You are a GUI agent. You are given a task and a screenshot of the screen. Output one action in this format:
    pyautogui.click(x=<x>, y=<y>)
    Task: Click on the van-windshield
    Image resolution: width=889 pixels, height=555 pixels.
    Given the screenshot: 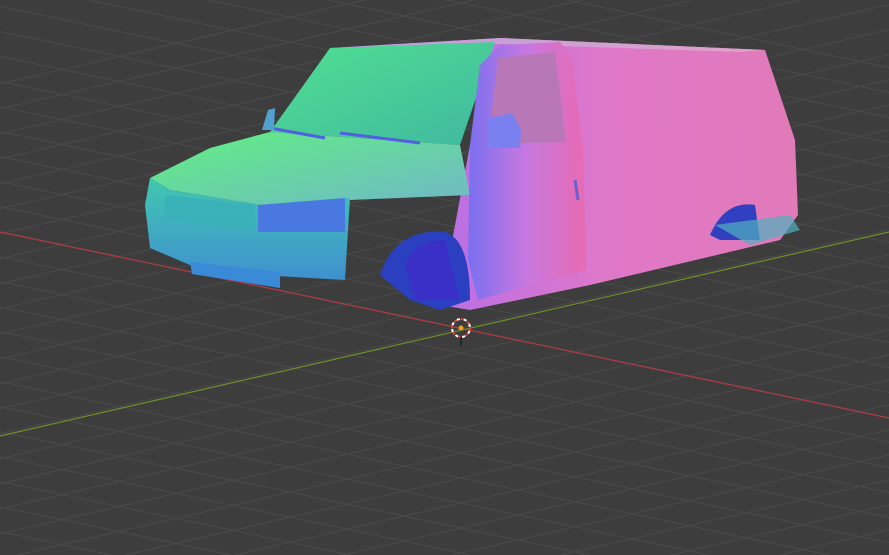 What is the action you would take?
    pyautogui.click(x=382, y=93)
    